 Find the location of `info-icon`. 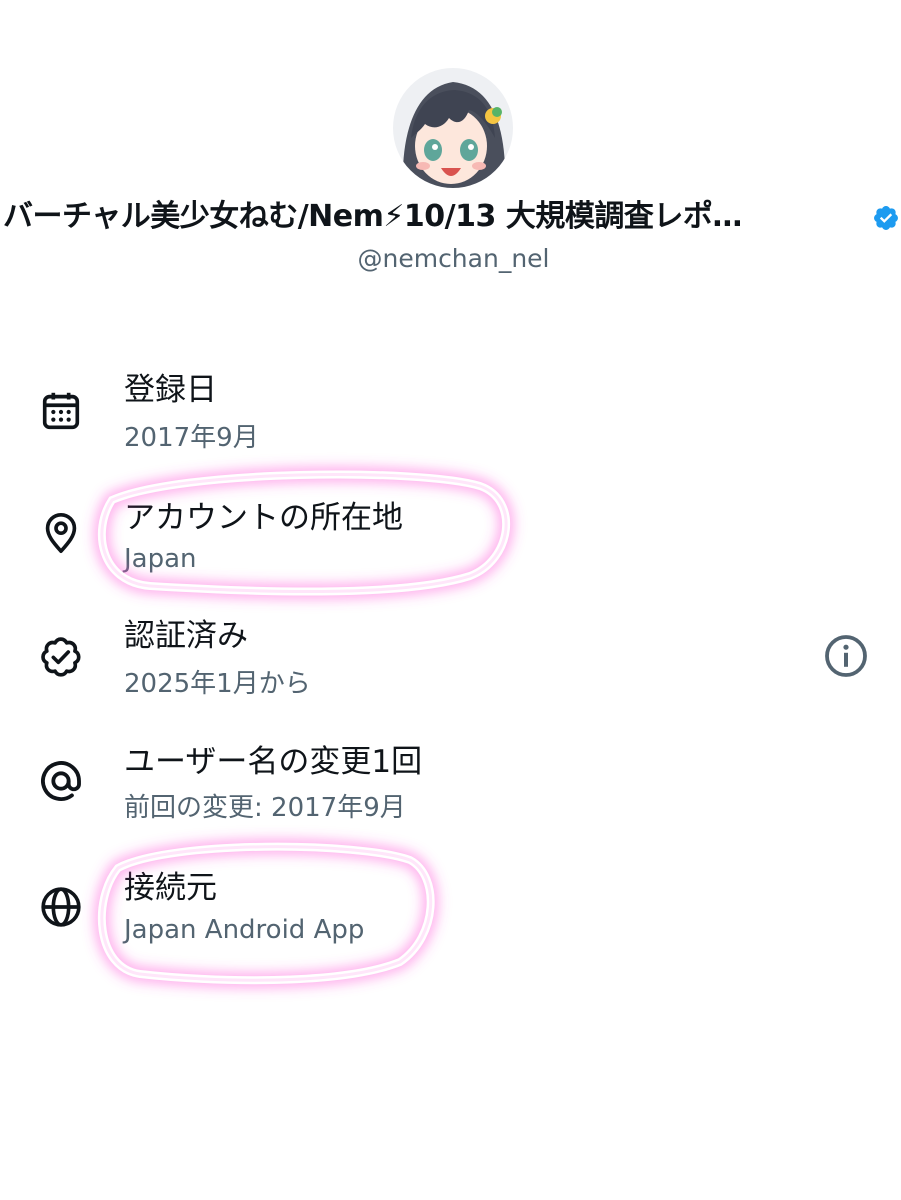

info-icon is located at coordinates (846, 656).